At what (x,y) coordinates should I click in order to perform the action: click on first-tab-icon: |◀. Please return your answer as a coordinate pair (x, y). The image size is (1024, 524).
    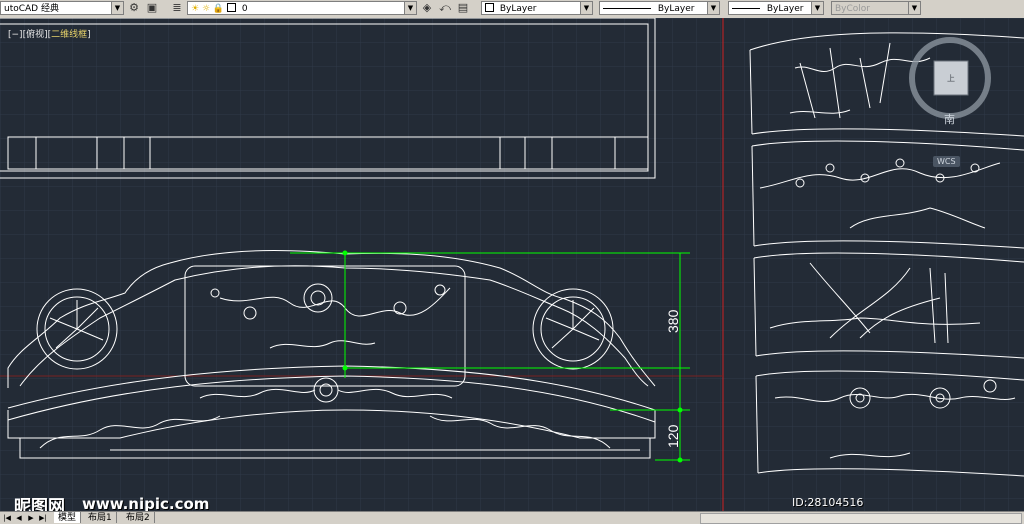
    Looking at the image, I should click on (7, 517).